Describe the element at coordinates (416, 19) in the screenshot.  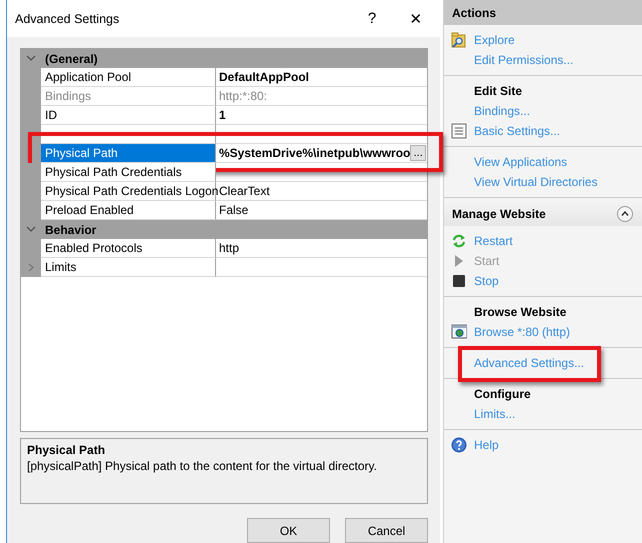
I see `close-button: ✕` at that location.